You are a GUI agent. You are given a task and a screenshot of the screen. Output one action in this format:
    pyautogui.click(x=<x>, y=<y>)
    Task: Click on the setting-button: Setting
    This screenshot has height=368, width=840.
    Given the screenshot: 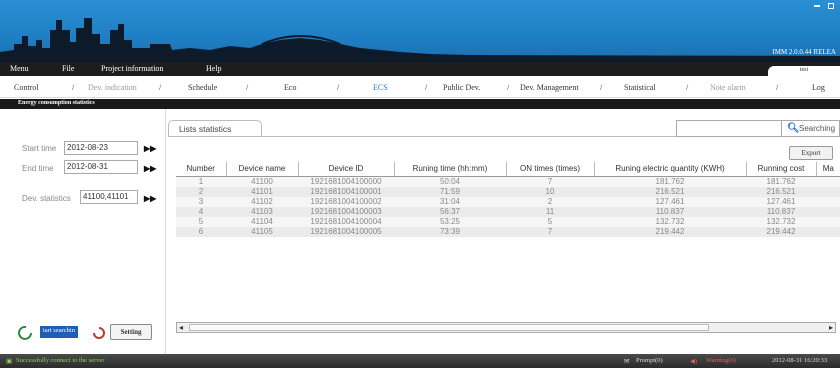 What is the action you would take?
    pyautogui.click(x=131, y=332)
    